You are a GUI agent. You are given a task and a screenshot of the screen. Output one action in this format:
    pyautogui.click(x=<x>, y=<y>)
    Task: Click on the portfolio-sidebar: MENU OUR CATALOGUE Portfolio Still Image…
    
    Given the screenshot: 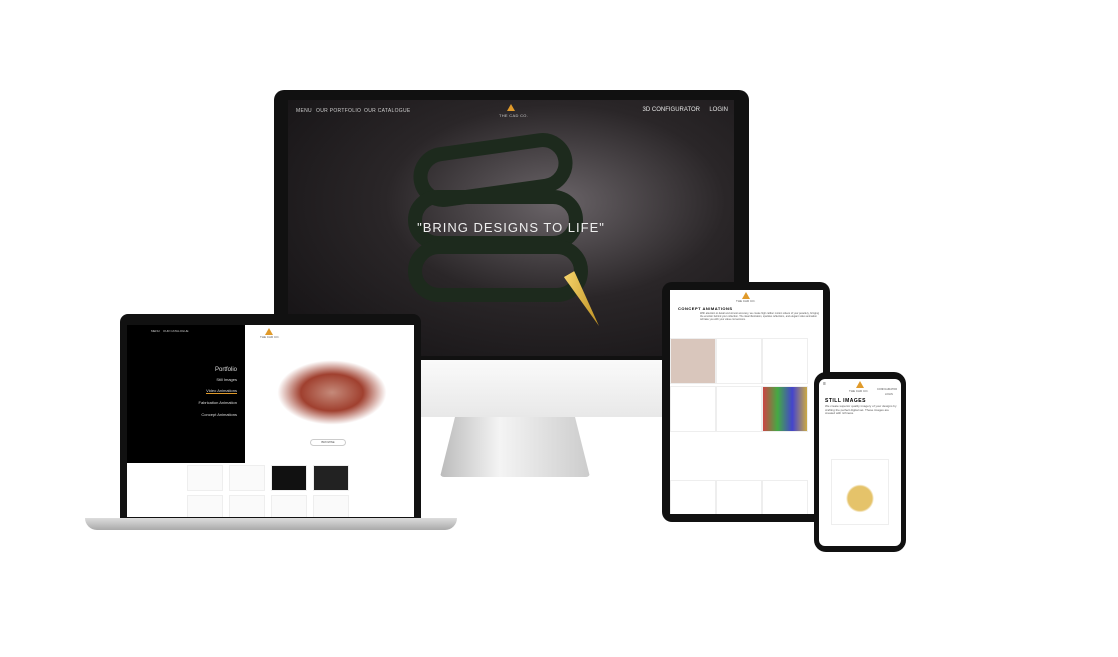 What is the action you would take?
    pyautogui.click(x=186, y=394)
    